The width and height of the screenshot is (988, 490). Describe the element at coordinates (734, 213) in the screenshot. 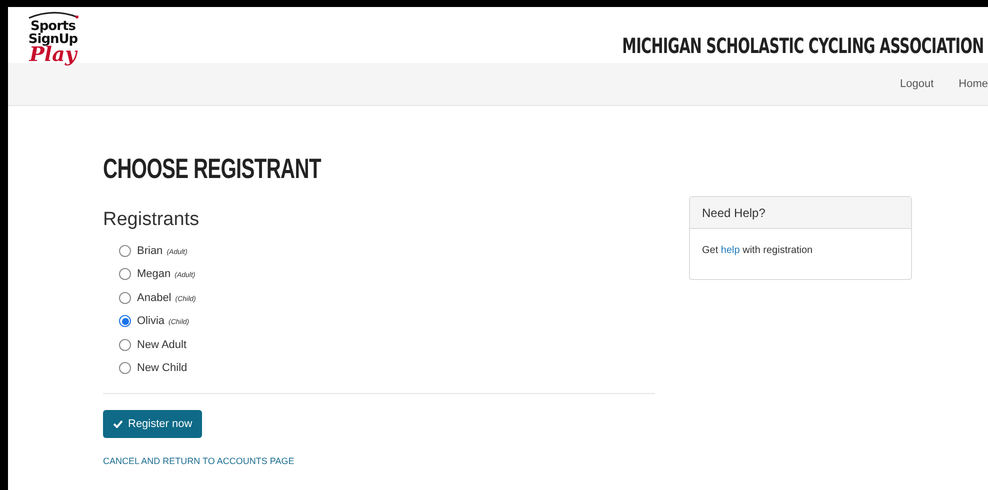

I see `panel-title: Need Help?` at that location.